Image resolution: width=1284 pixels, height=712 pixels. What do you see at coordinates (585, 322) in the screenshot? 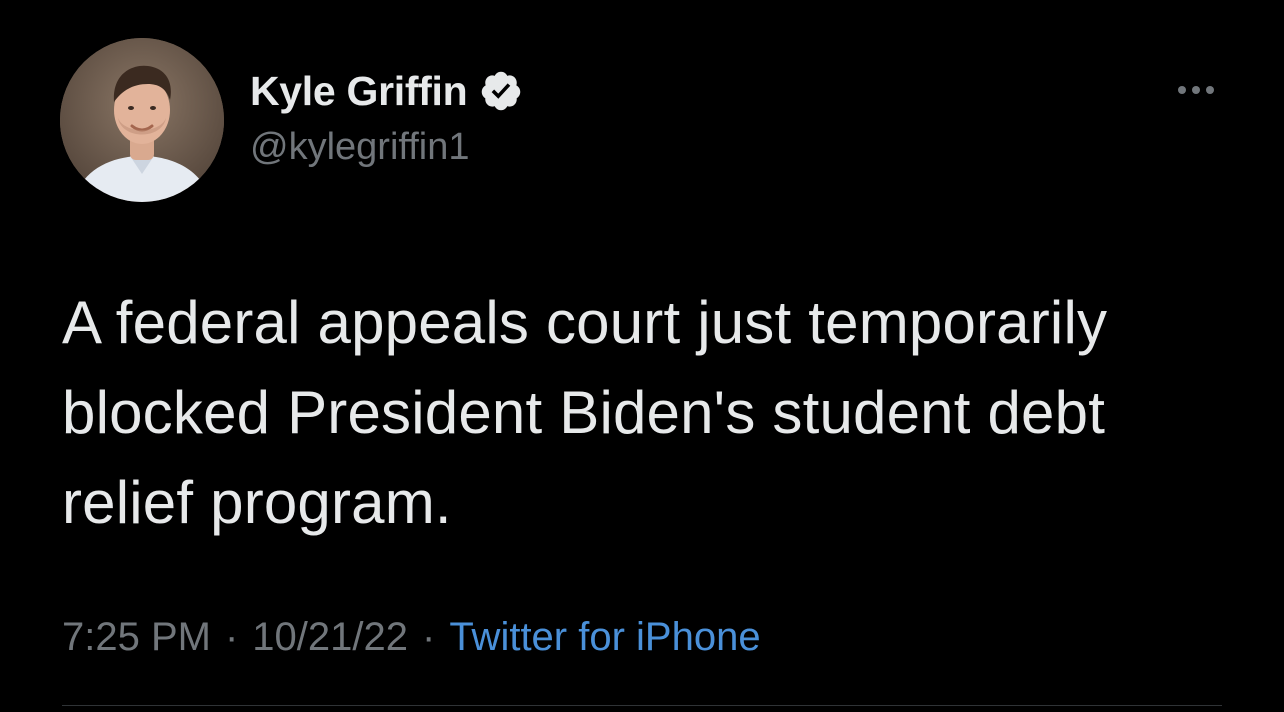
I see `tweet-text-line: A federal appeals court just temporarily` at bounding box center [585, 322].